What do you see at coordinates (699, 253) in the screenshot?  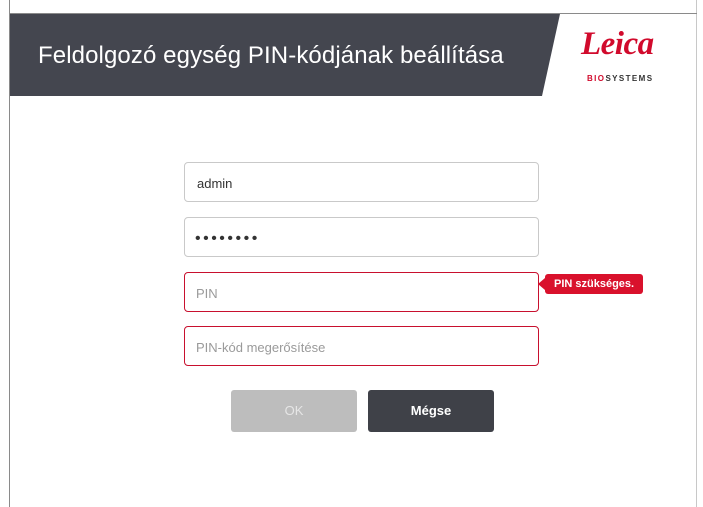 I see `window-right-edge` at bounding box center [699, 253].